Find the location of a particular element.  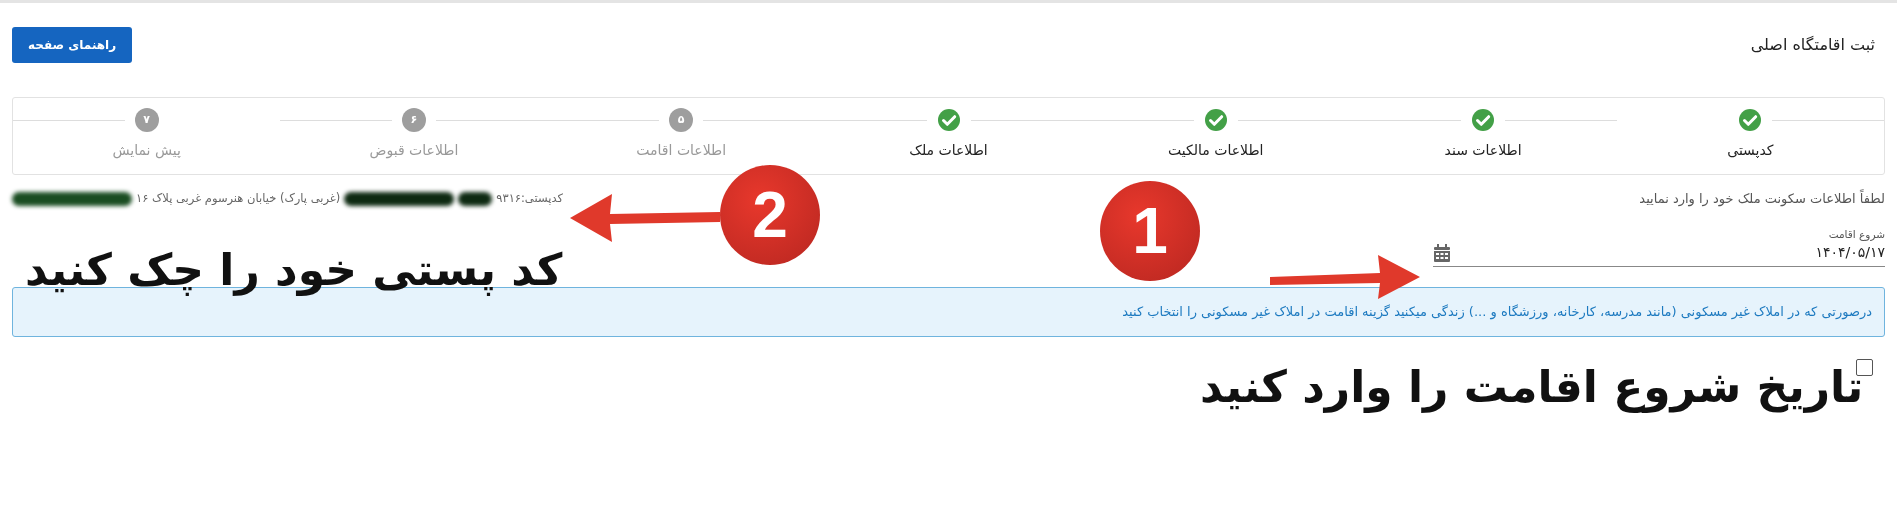

step-label: اطلاعات مالکیت is located at coordinates (1216, 150).